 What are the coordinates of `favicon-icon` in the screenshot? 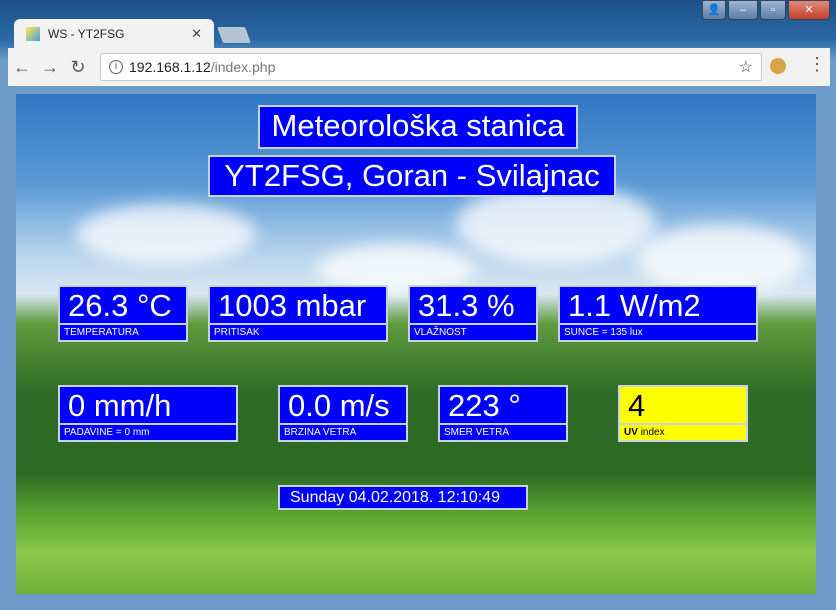 It's located at (33, 34).